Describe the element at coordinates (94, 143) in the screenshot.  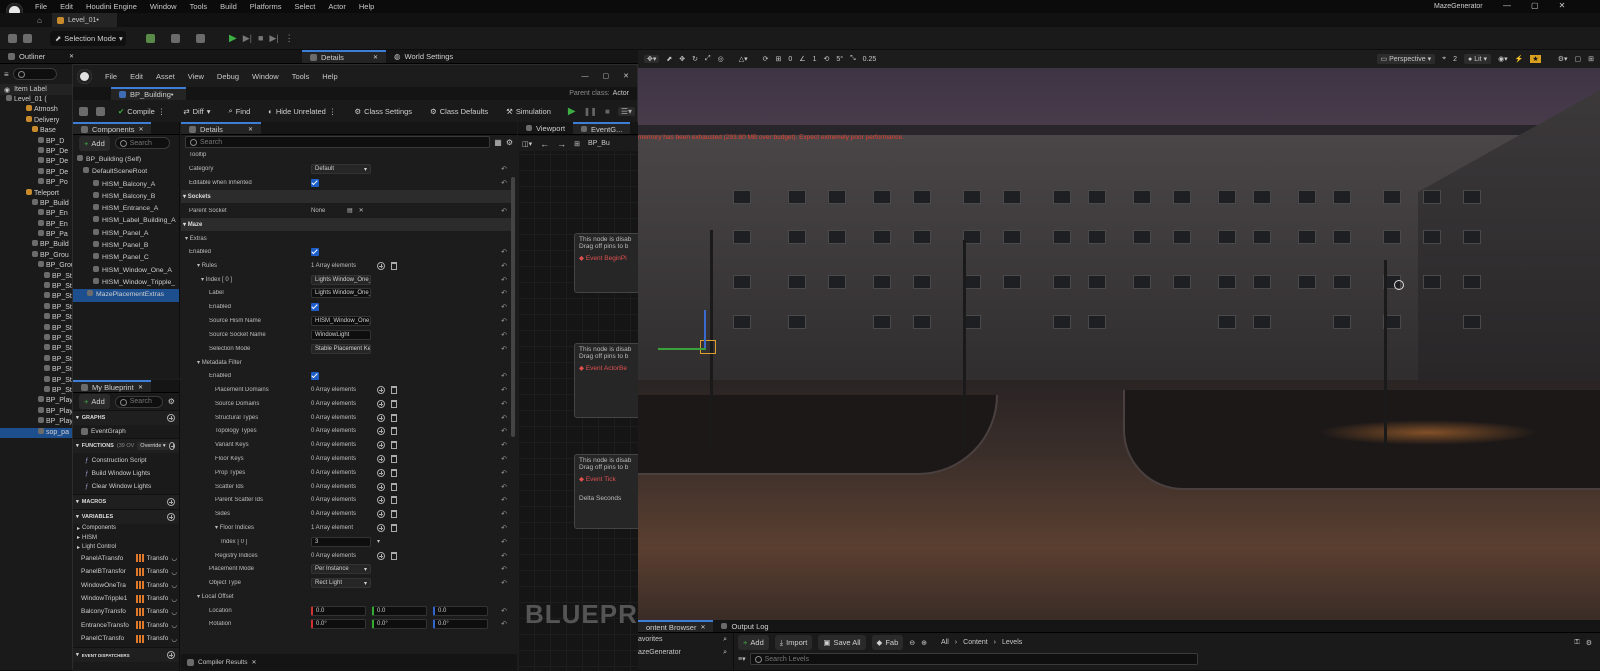
I see `add-component-button: + Add` at that location.